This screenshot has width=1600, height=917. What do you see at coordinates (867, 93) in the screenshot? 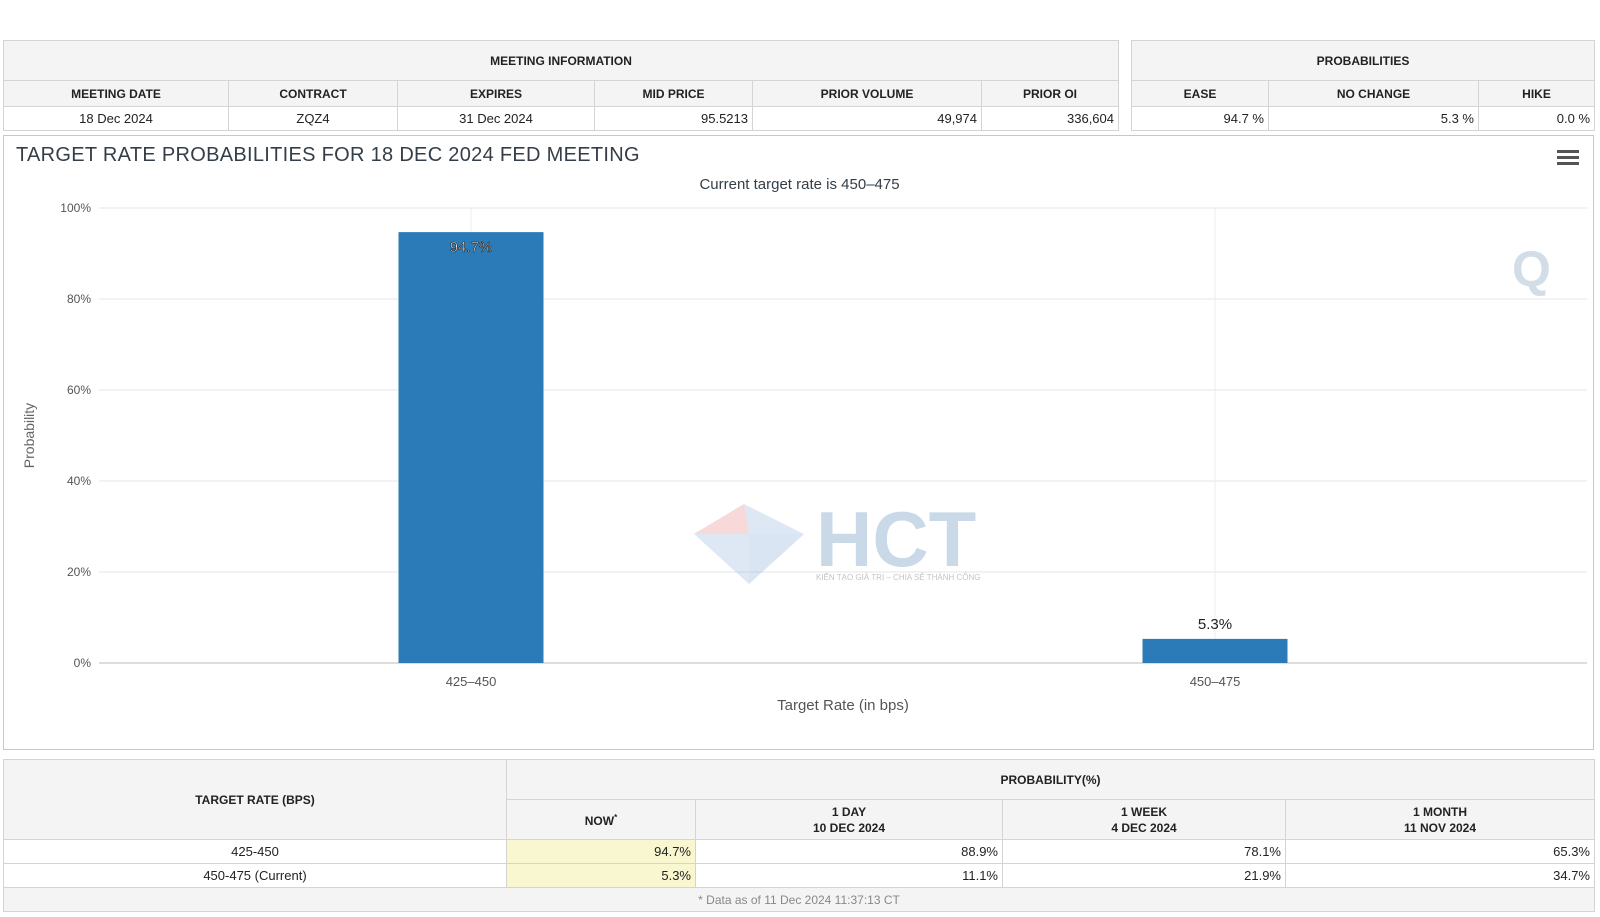
I see `prior-volume-header: PRIOR VOLUME` at bounding box center [867, 93].